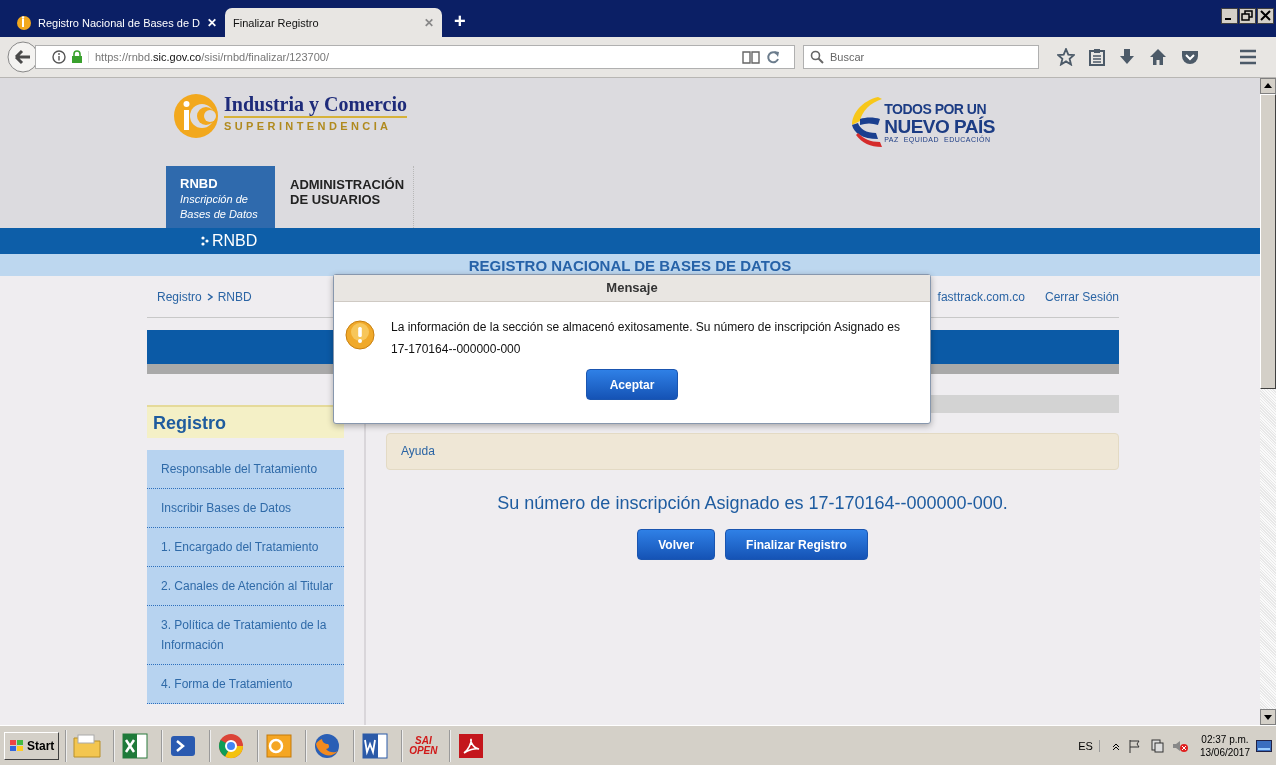  Describe the element at coordinates (360, 335) in the screenshot. I see `warning-icon` at that location.